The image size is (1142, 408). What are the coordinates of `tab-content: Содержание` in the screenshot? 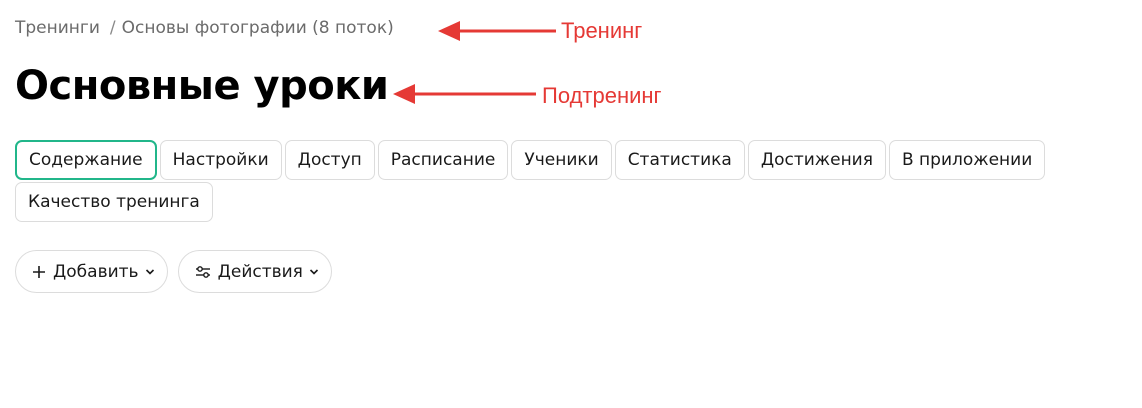 It's located at (86, 160).